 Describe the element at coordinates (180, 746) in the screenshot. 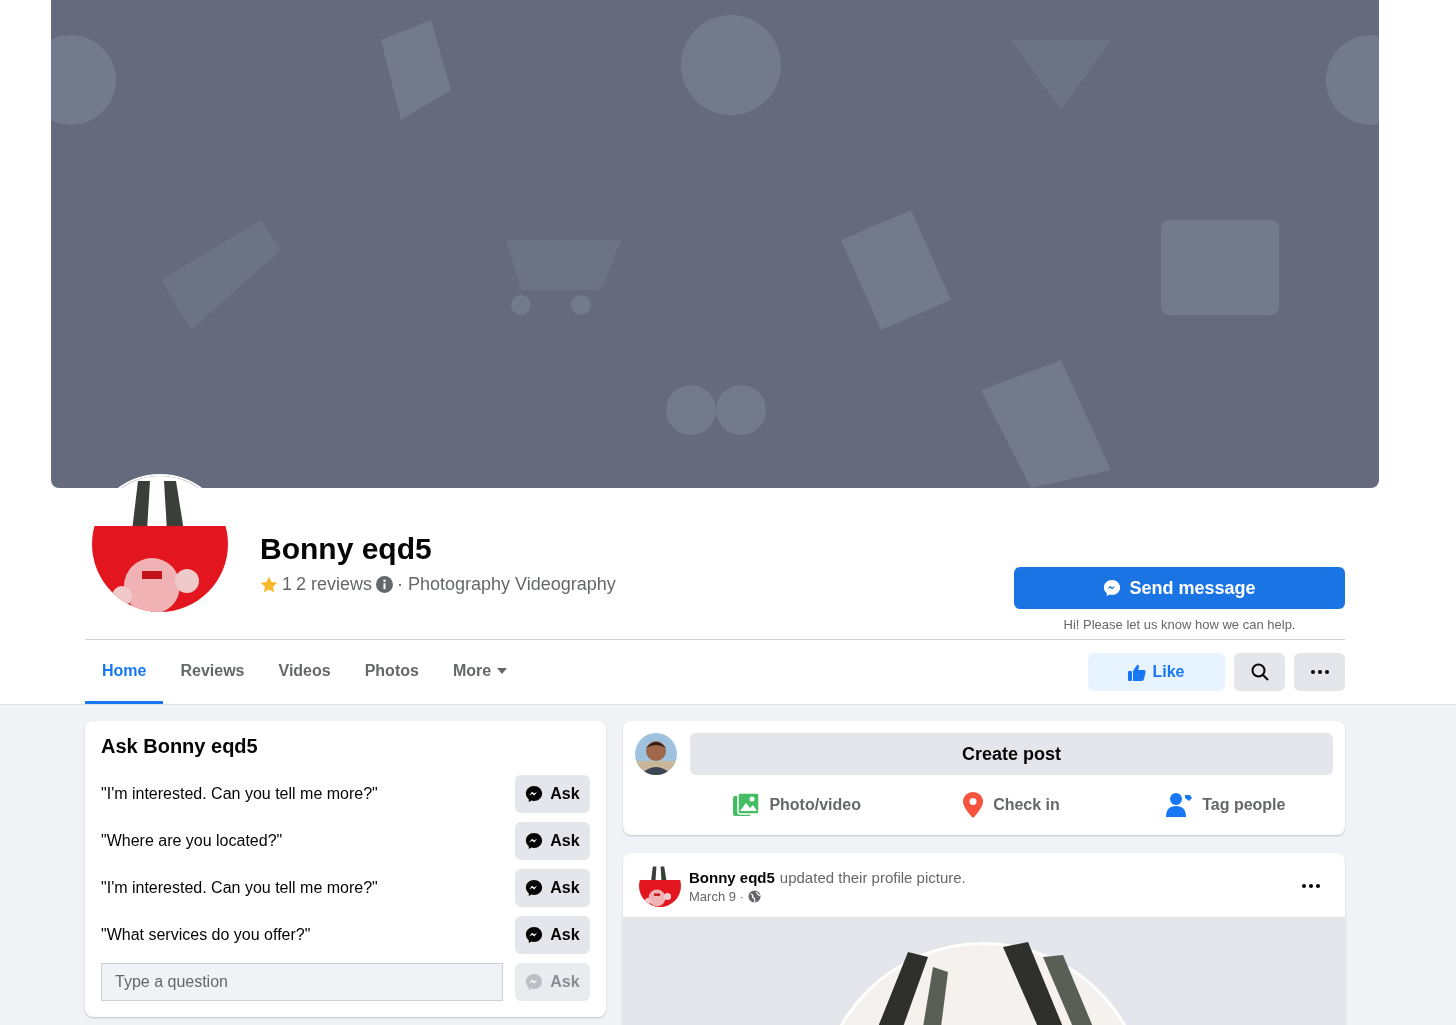

I see `card-title: Ask Bonny eqd5` at that location.